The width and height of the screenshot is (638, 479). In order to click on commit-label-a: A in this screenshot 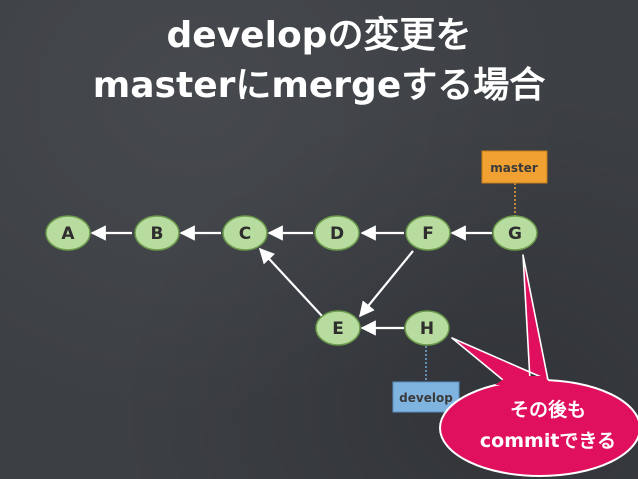, I will do `click(68, 234)`.